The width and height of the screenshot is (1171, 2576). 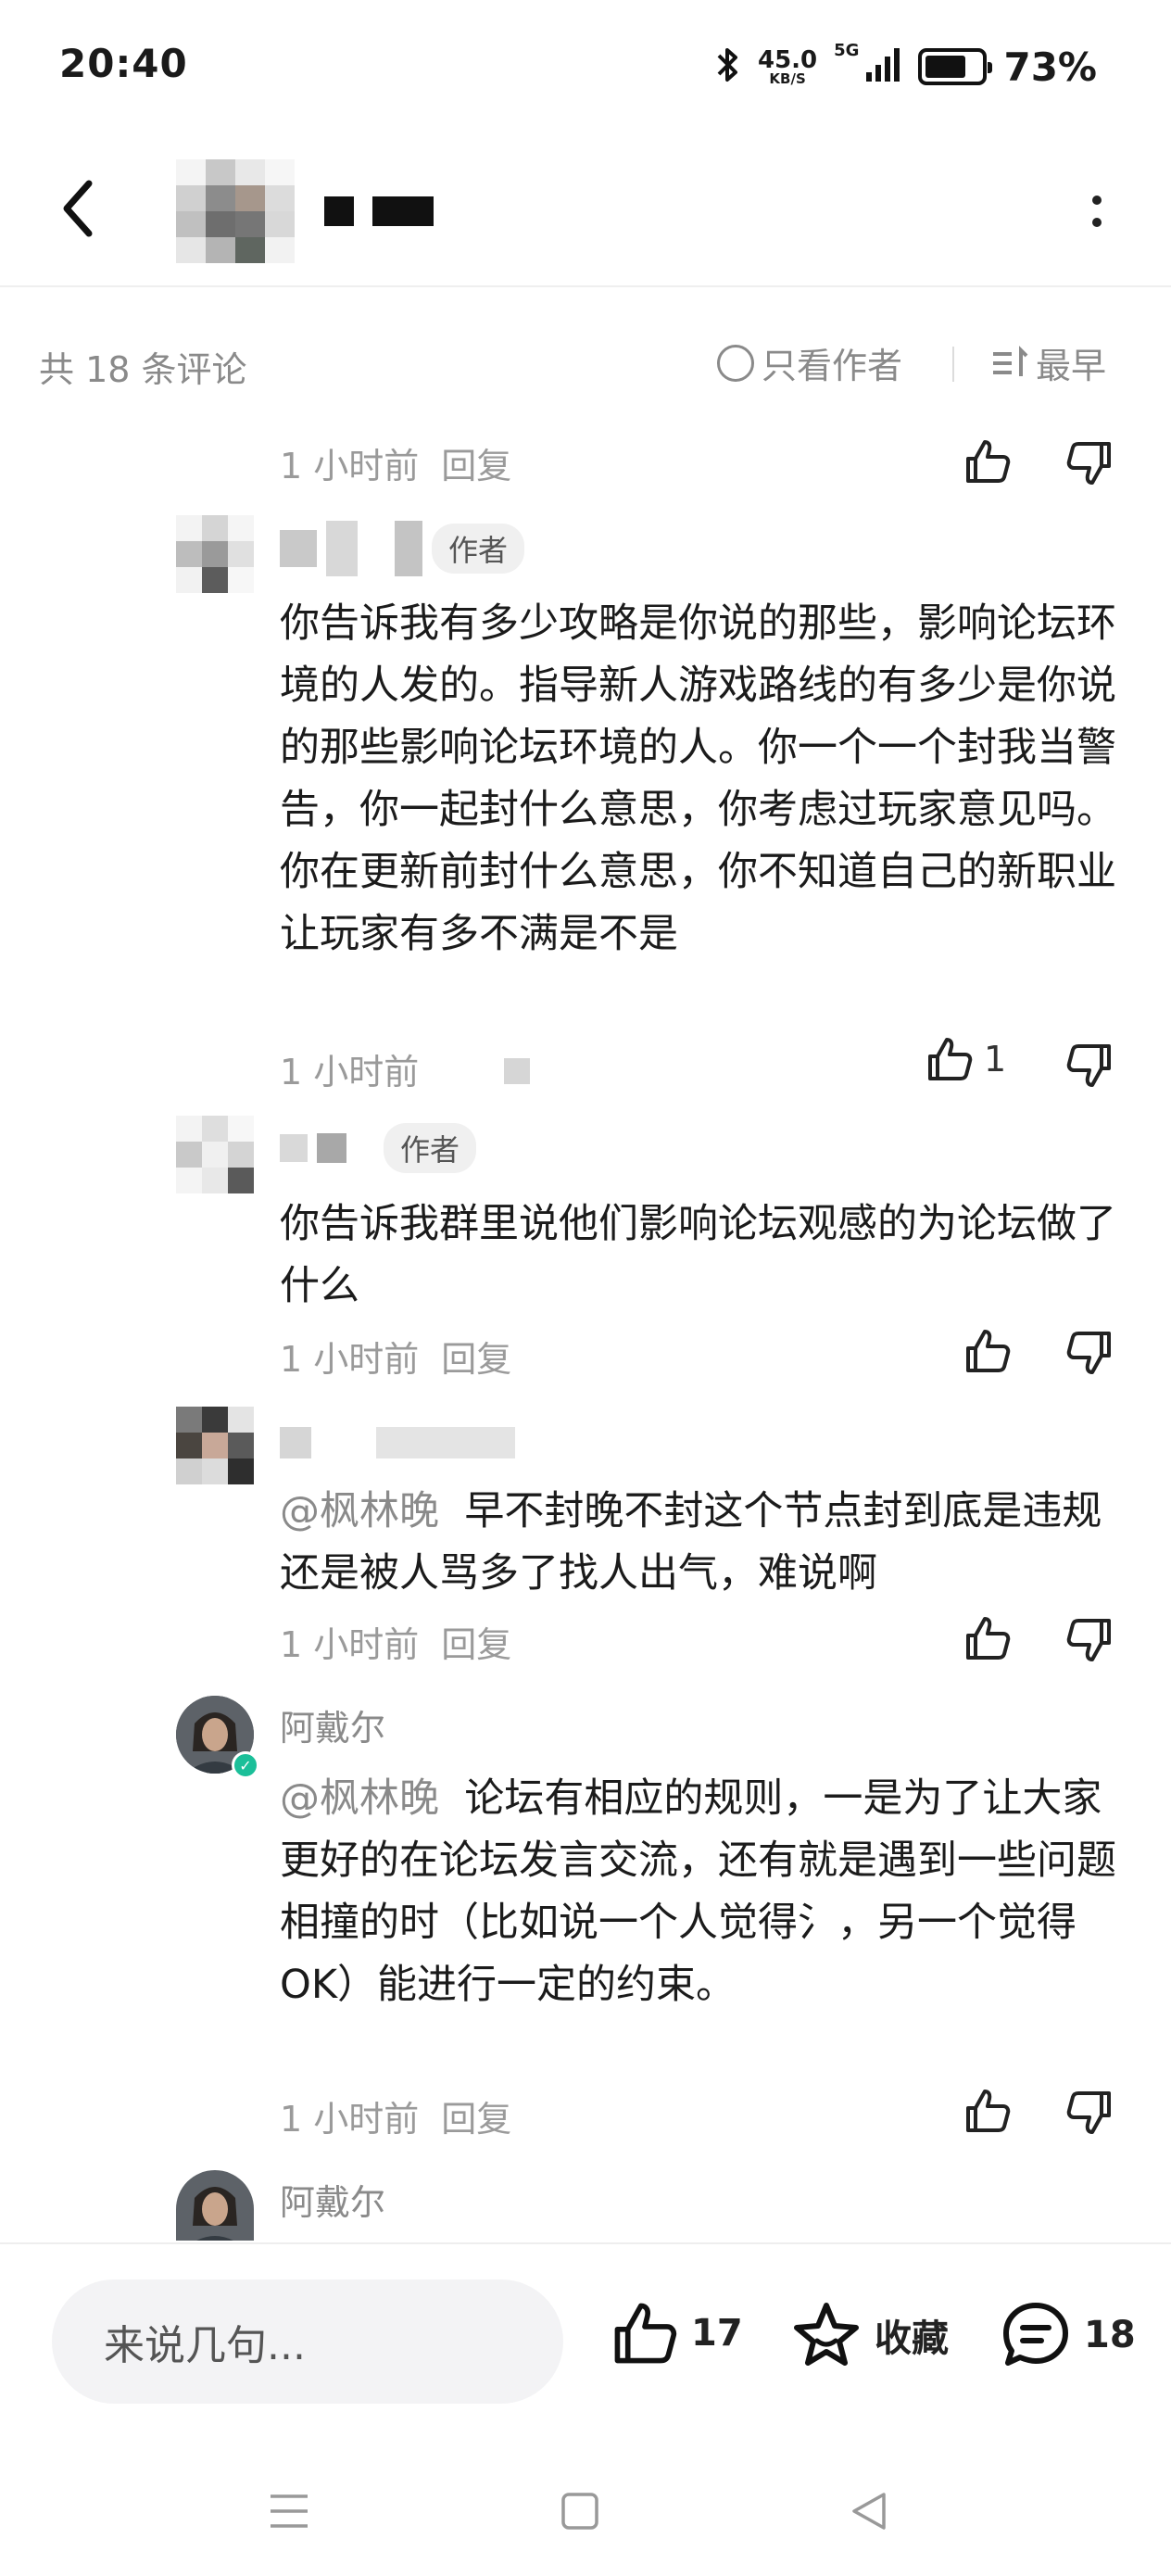 What do you see at coordinates (833, 366) in the screenshot?
I see `only-author-label: 只看作者` at bounding box center [833, 366].